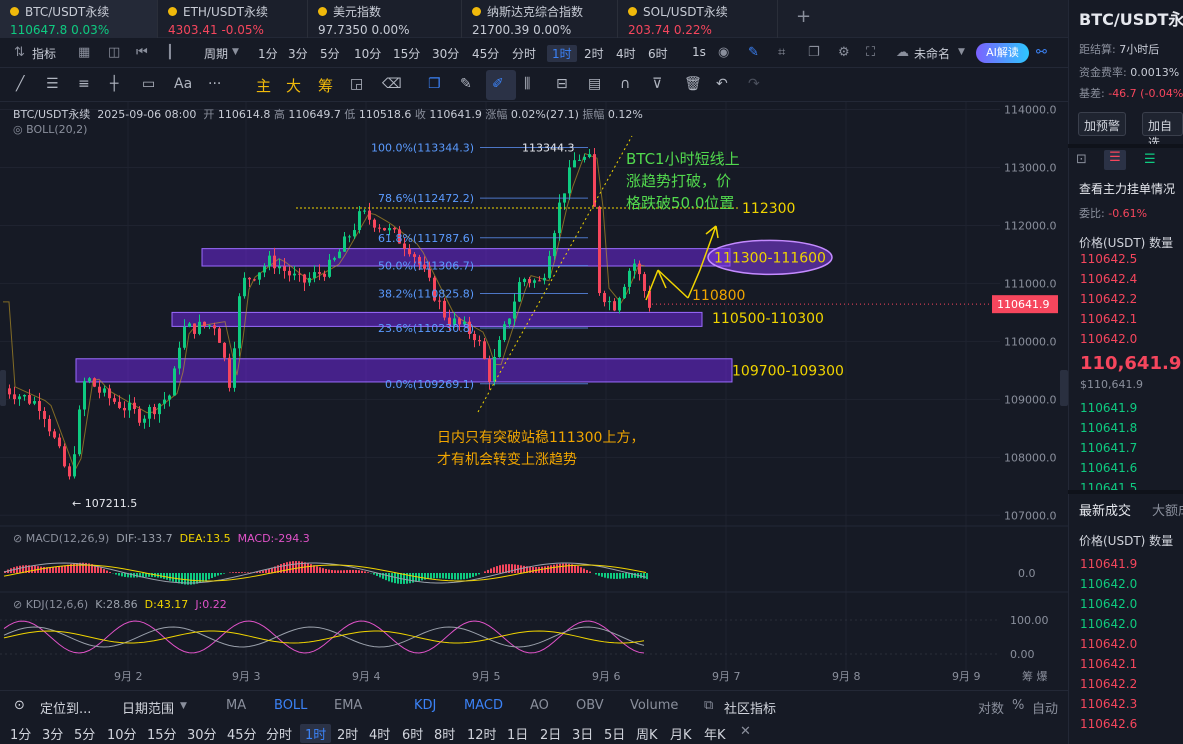 Image resolution: width=1183 pixels, height=744 pixels. Describe the element at coordinates (614, 733) in the screenshot. I see `period-button: 5日` at that location.